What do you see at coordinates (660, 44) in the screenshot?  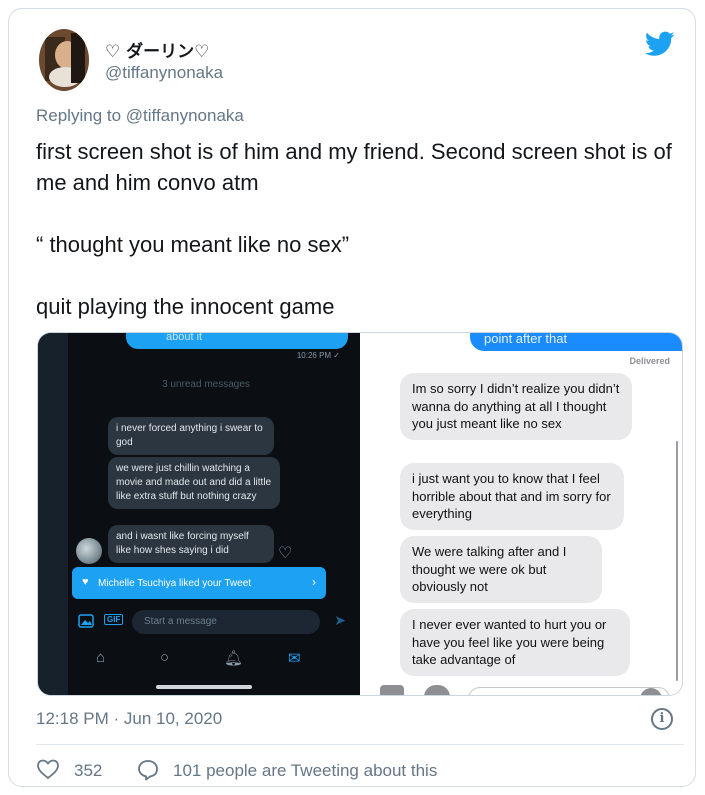 I see `twitter-bird-icon` at bounding box center [660, 44].